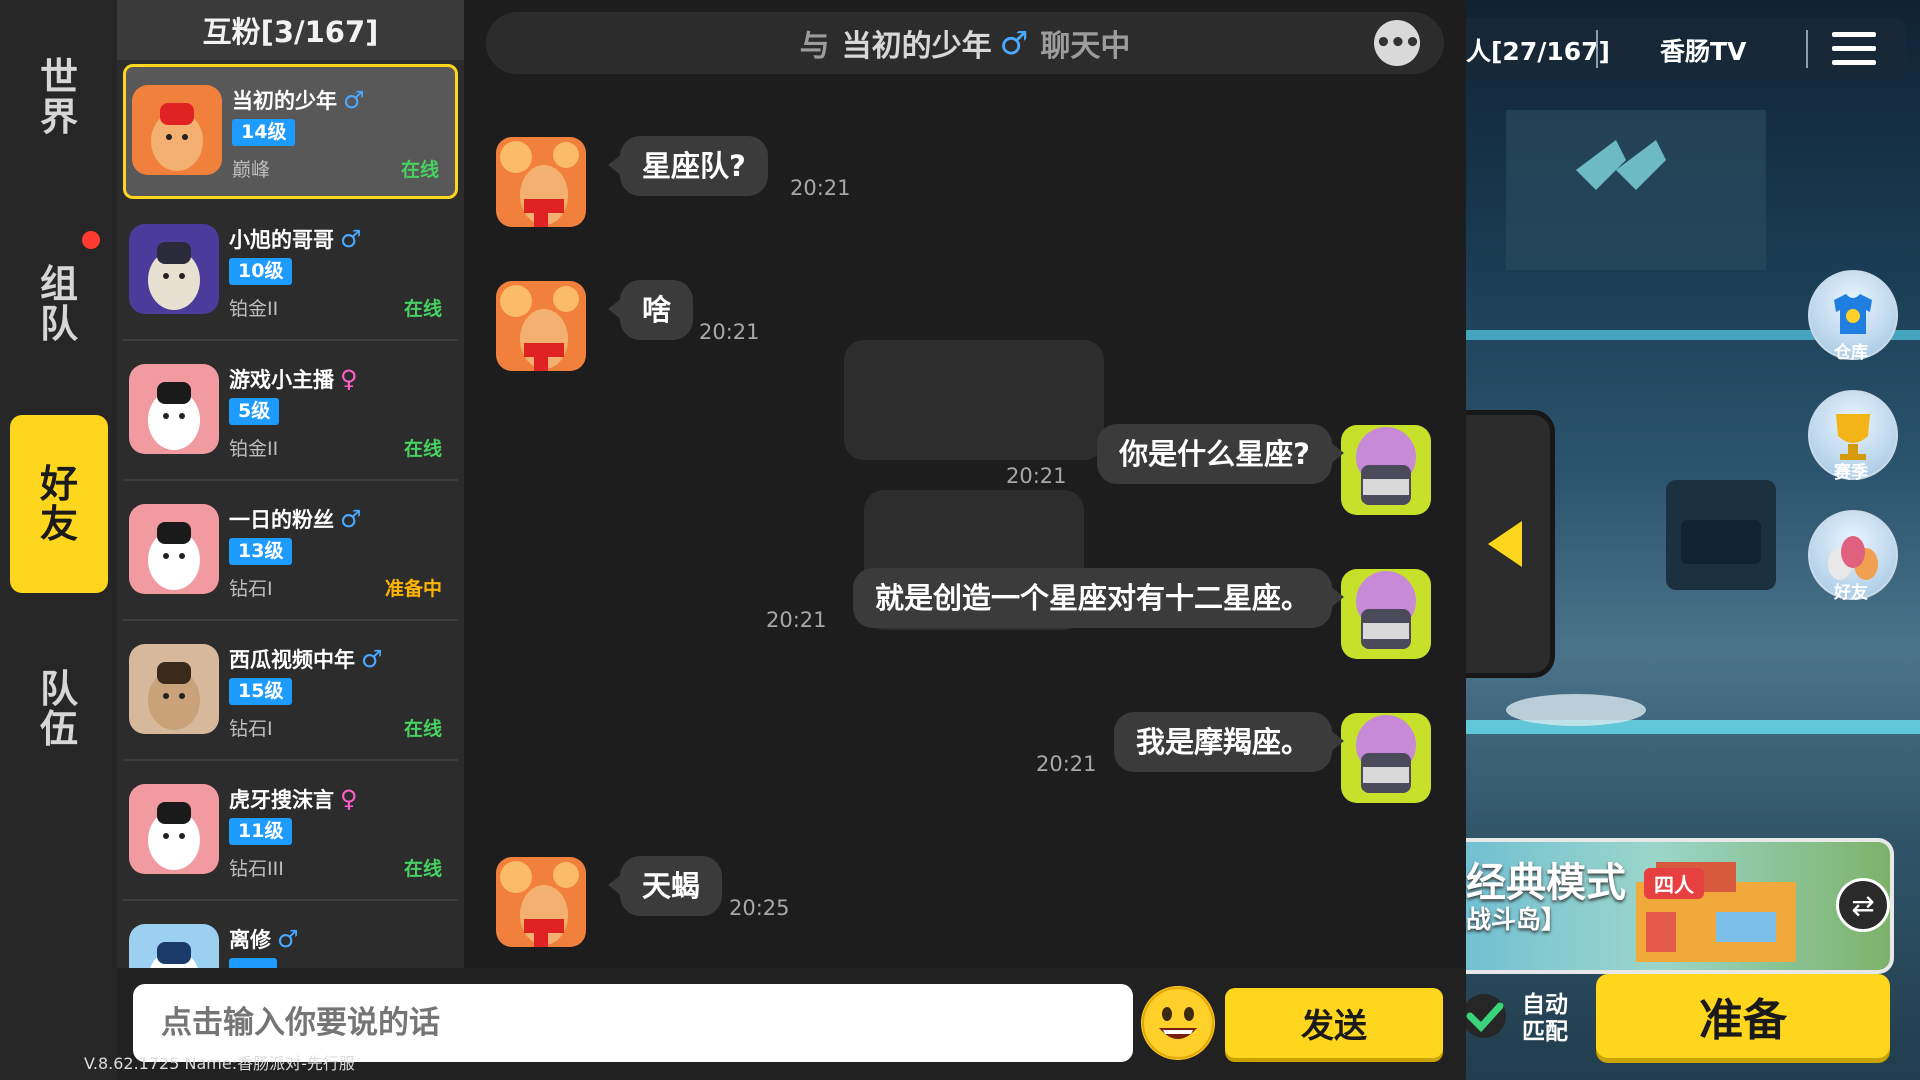 The height and width of the screenshot is (1080, 1920). I want to click on tab-squad: 队伍, so click(59, 709).